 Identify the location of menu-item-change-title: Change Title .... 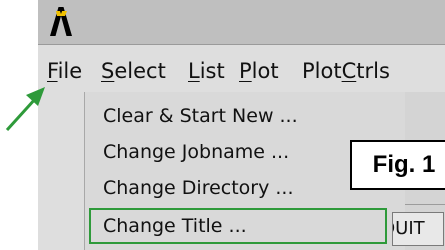
(238, 226).